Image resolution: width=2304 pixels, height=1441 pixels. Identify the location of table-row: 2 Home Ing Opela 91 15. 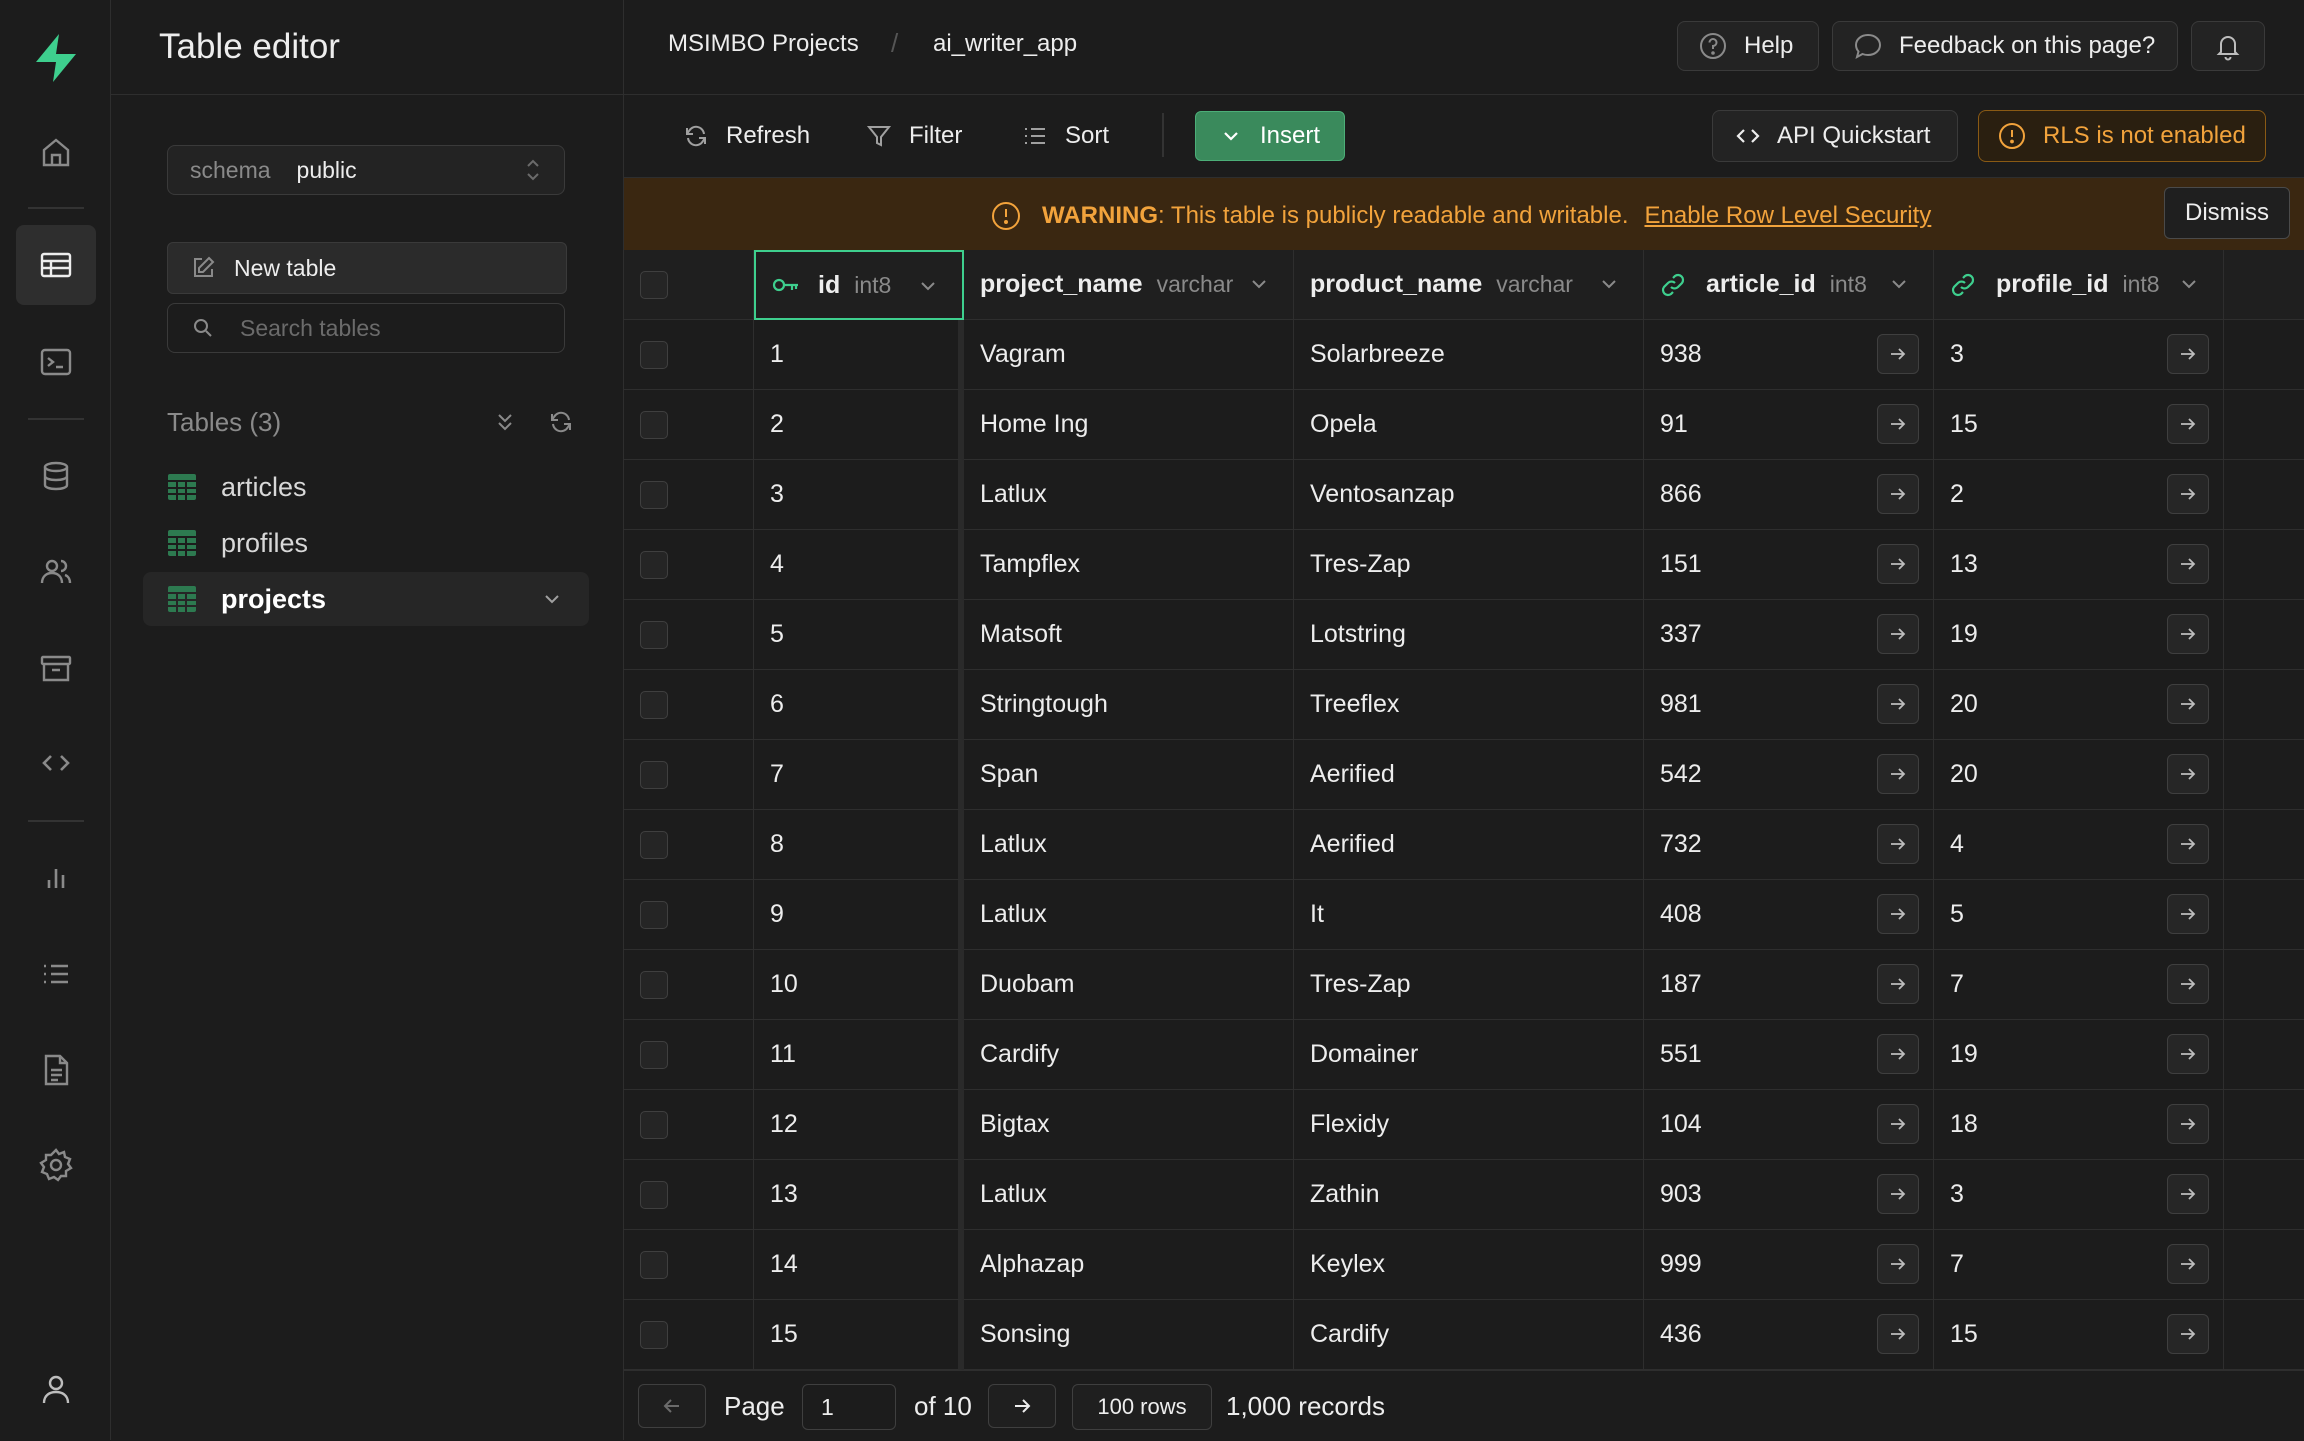
(1464, 425).